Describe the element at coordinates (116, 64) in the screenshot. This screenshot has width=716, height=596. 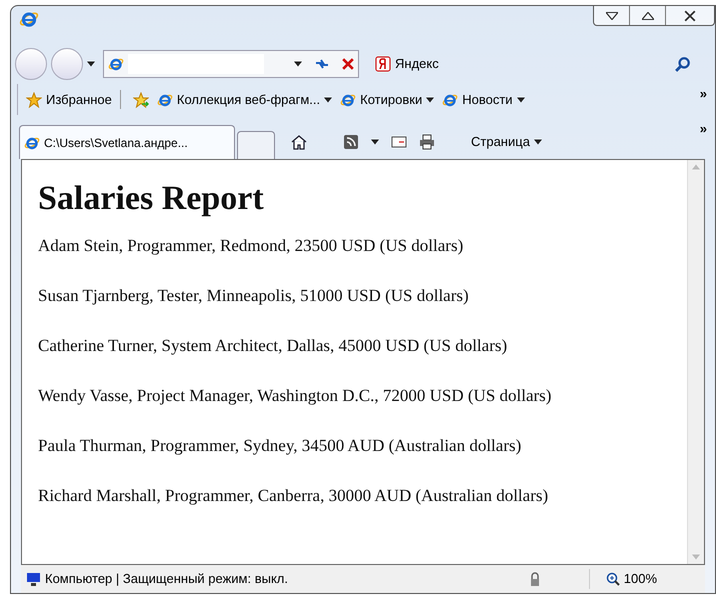
I see `browser-logo-icon` at that location.